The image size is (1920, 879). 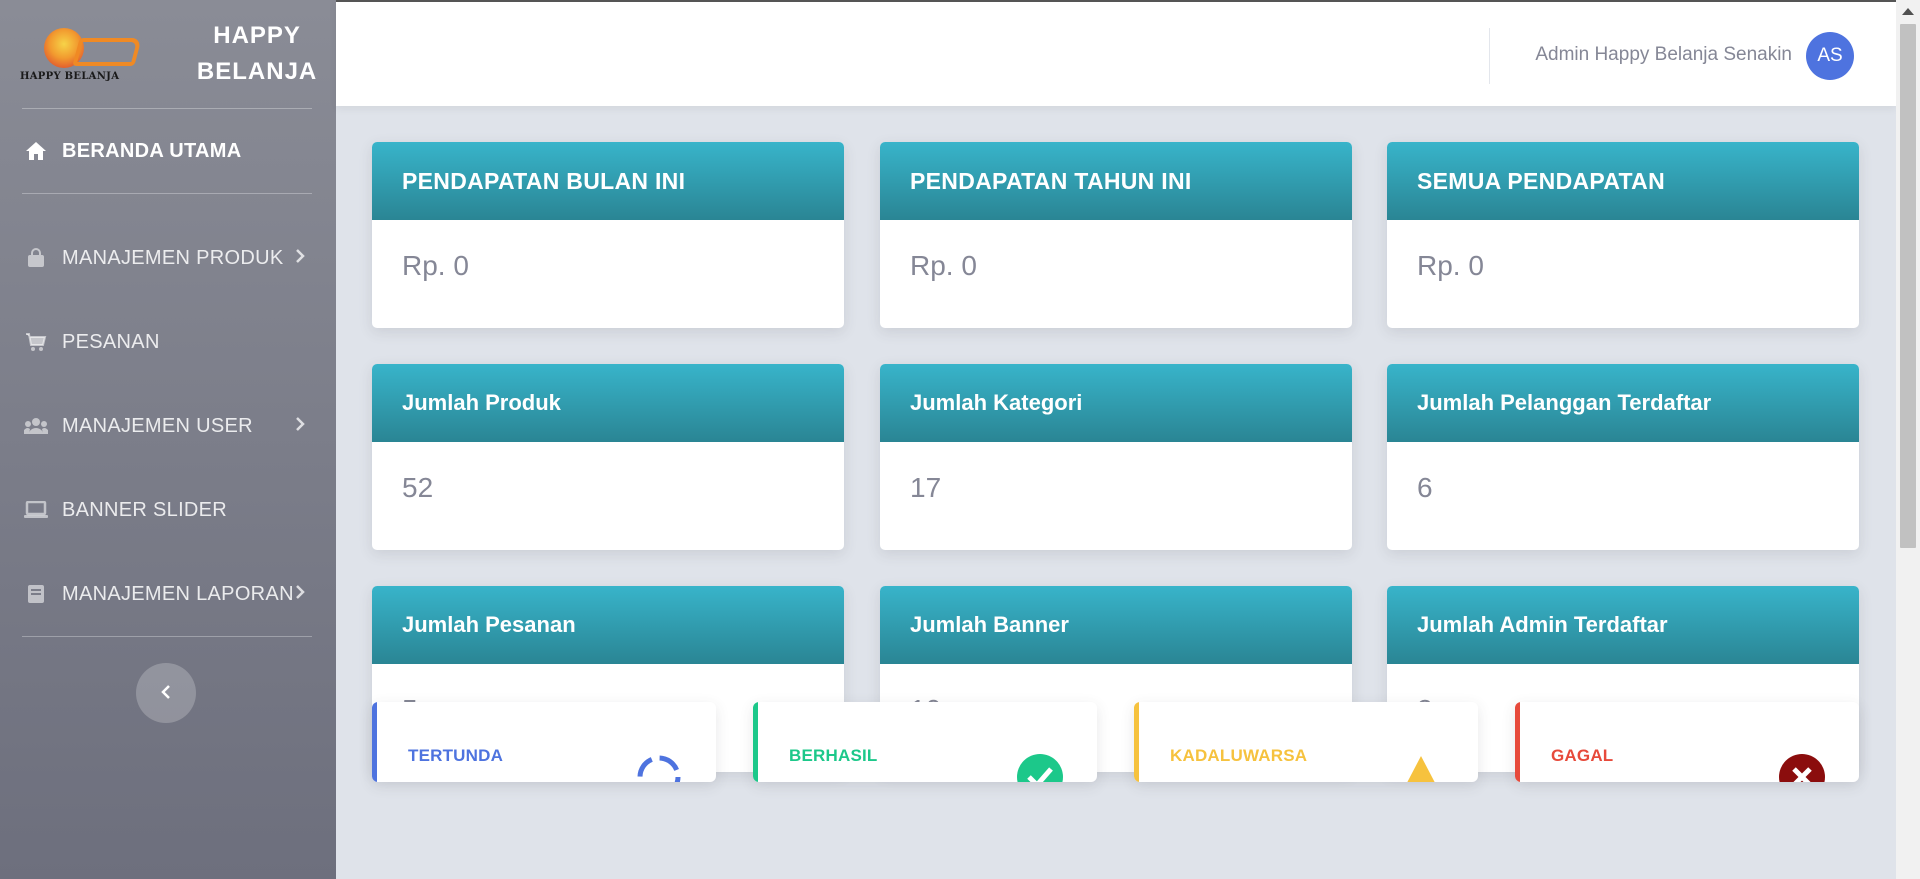 I want to click on card-title: Jumlah Admin Terdaftar, so click(x=1623, y=625).